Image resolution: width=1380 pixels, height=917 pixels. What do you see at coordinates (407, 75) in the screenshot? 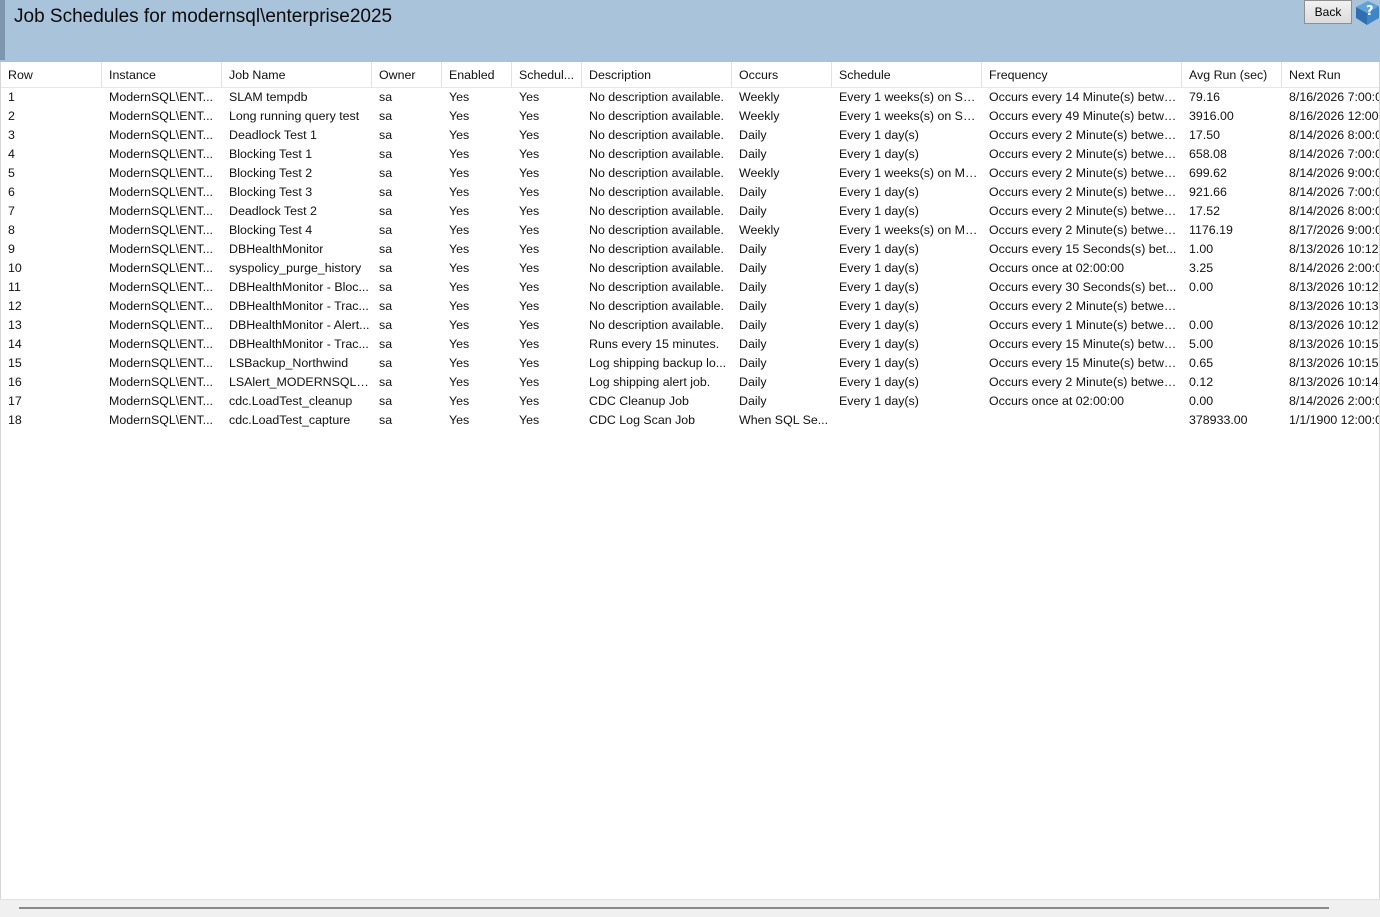
I see `column-header-owner: Owner` at bounding box center [407, 75].